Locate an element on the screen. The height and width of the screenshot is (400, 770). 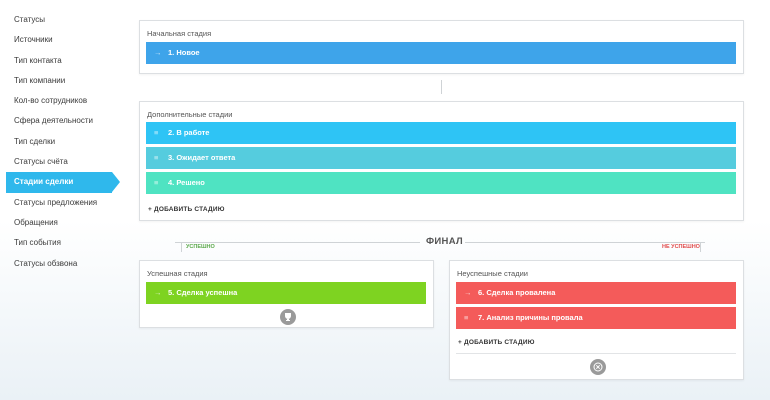
stage-new: → 1. Новое is located at coordinates (441, 53).